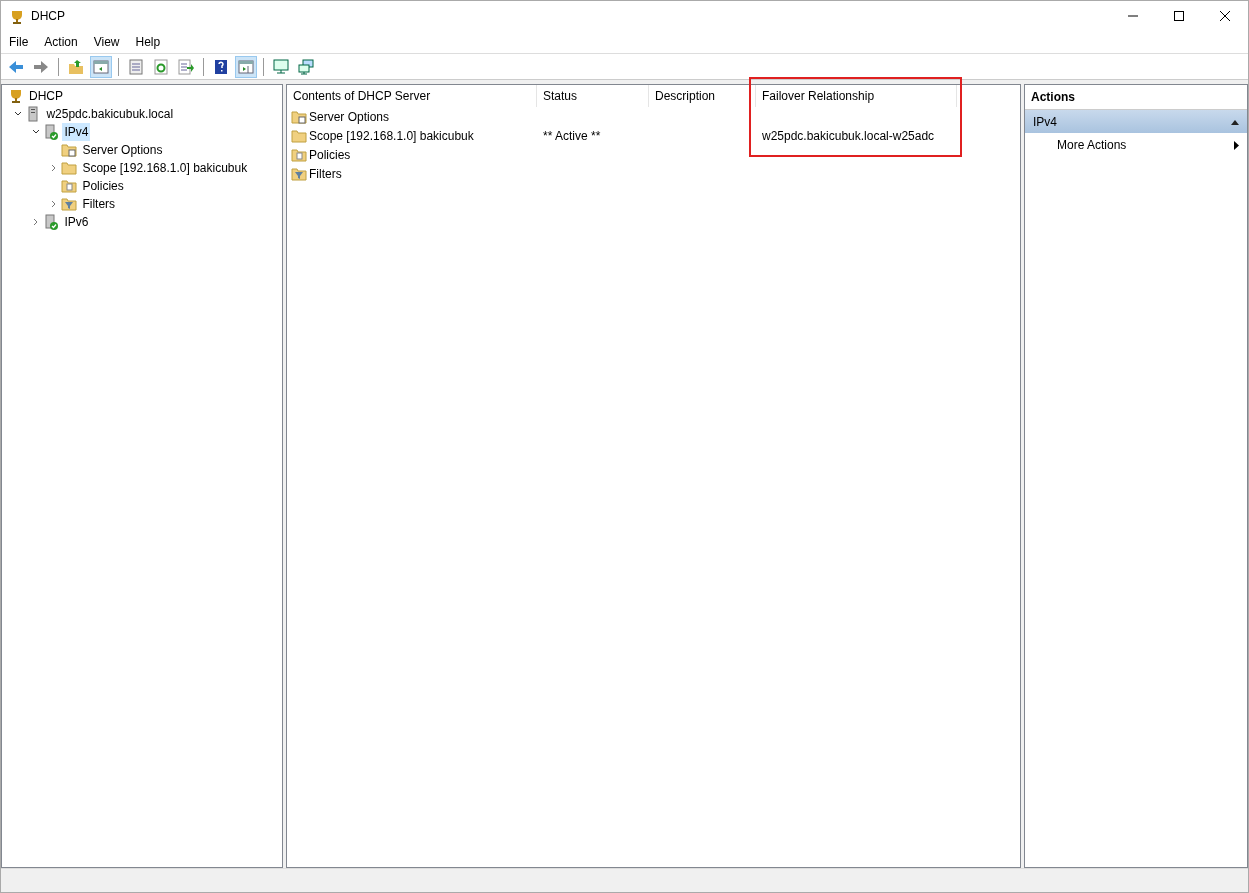  What do you see at coordinates (325, 173) in the screenshot?
I see `list-item: Filters` at bounding box center [325, 173].